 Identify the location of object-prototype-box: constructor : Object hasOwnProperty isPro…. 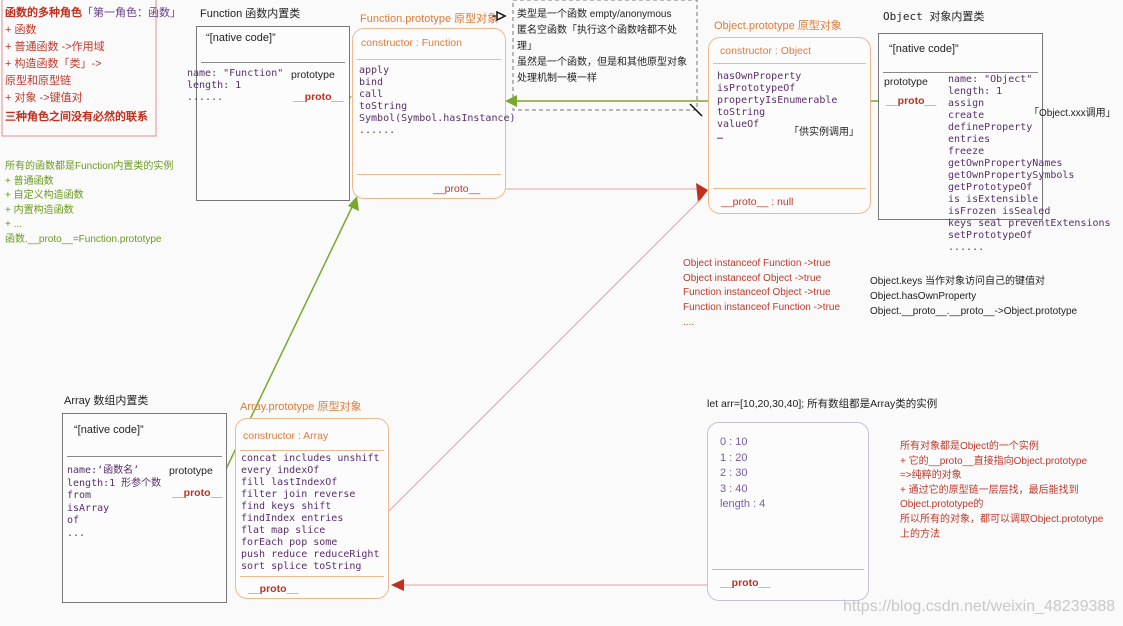
(789, 125).